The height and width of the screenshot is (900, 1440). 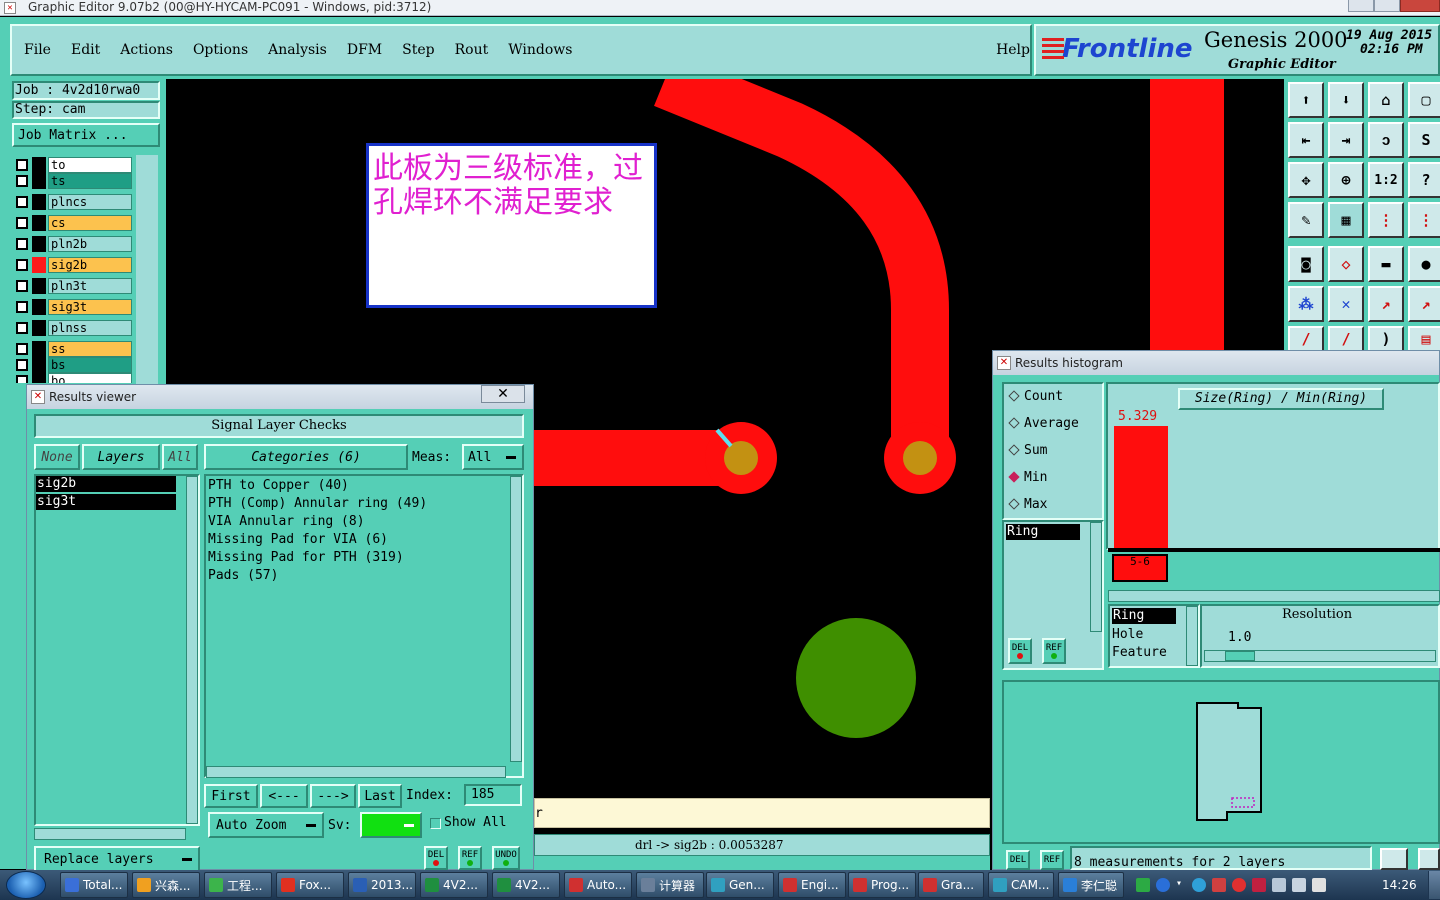 What do you see at coordinates (1386, 264) in the screenshot?
I see `tool-ruler-icon: ▬` at bounding box center [1386, 264].